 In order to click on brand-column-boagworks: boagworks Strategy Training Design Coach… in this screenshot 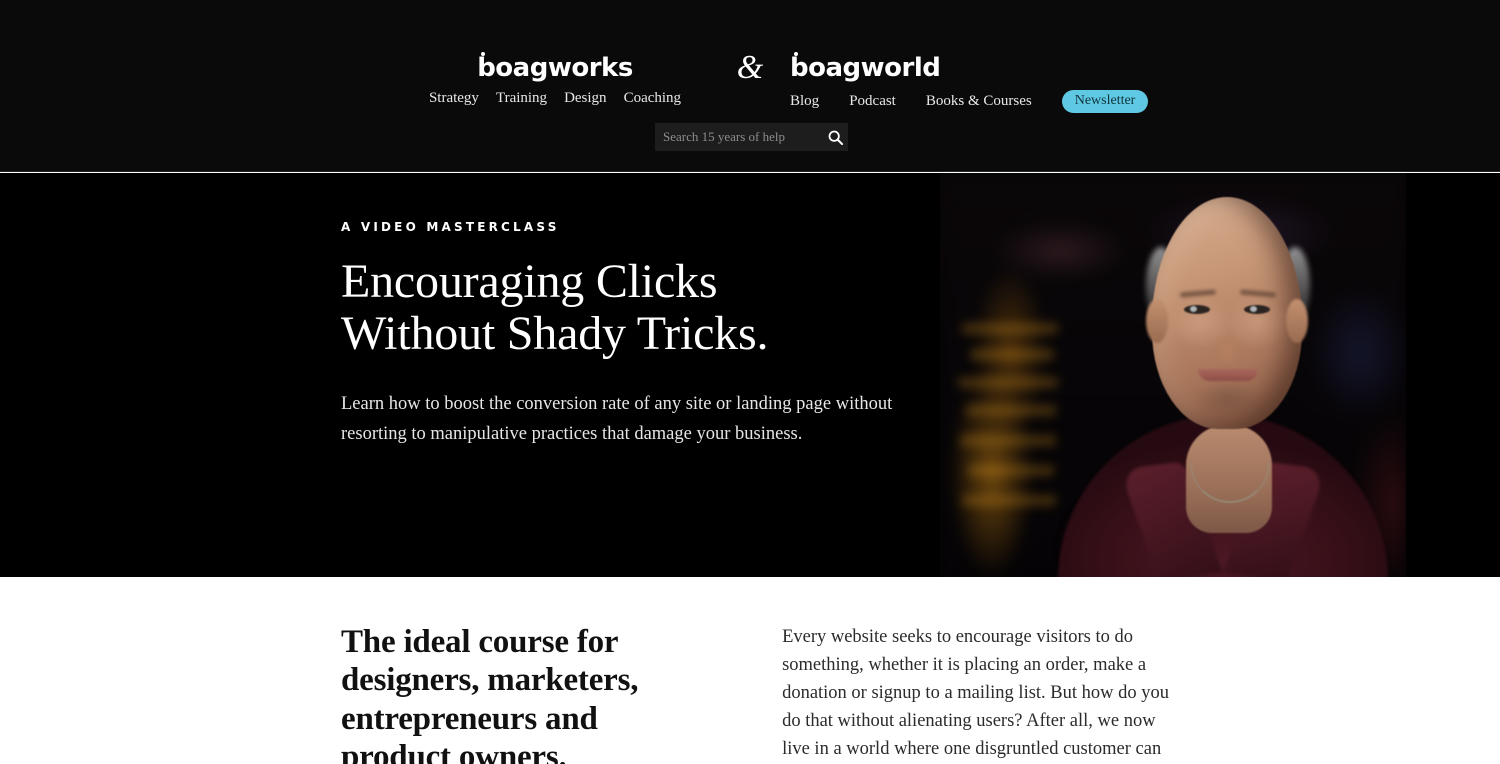, I will do `click(555, 79)`.